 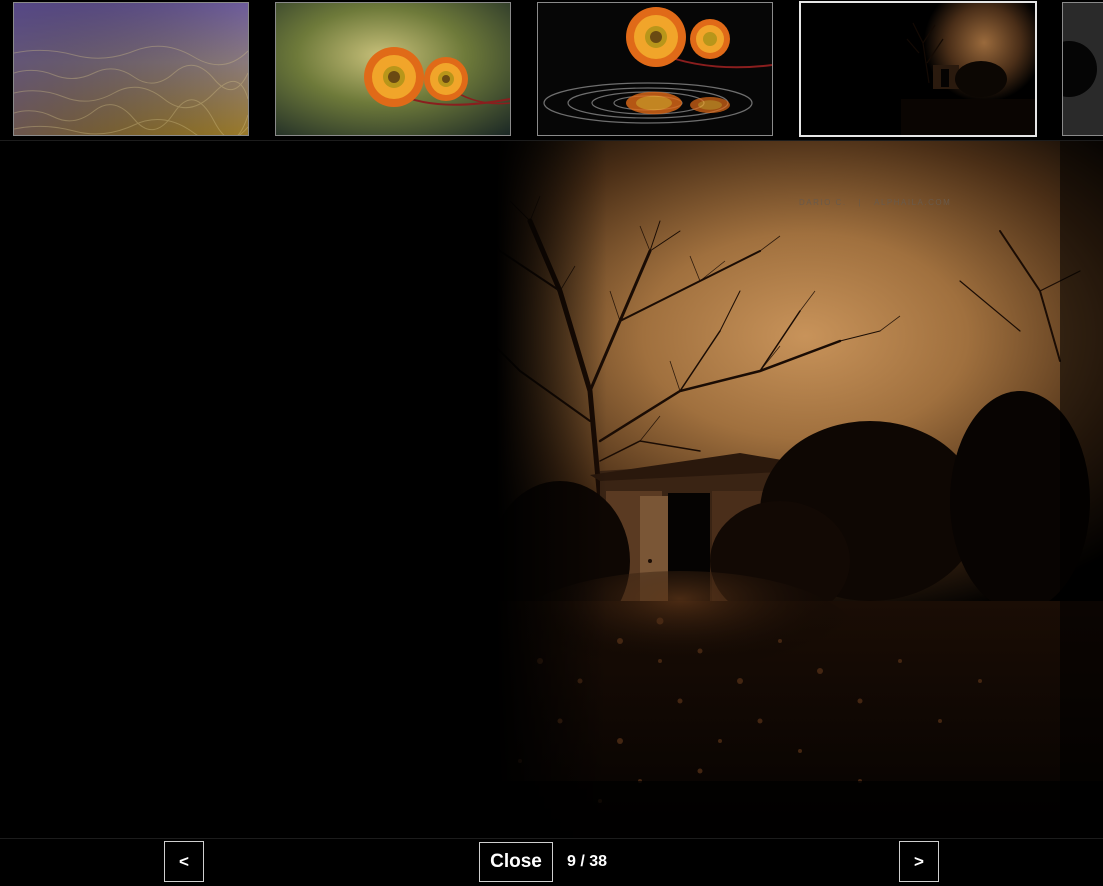 What do you see at coordinates (823, 202) in the screenshot?
I see `watermark-author: DARIO C.` at bounding box center [823, 202].